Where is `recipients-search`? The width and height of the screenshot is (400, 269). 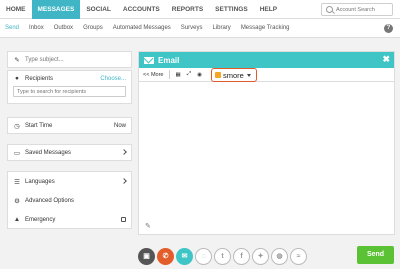
recipients-search is located at coordinates (69, 91).